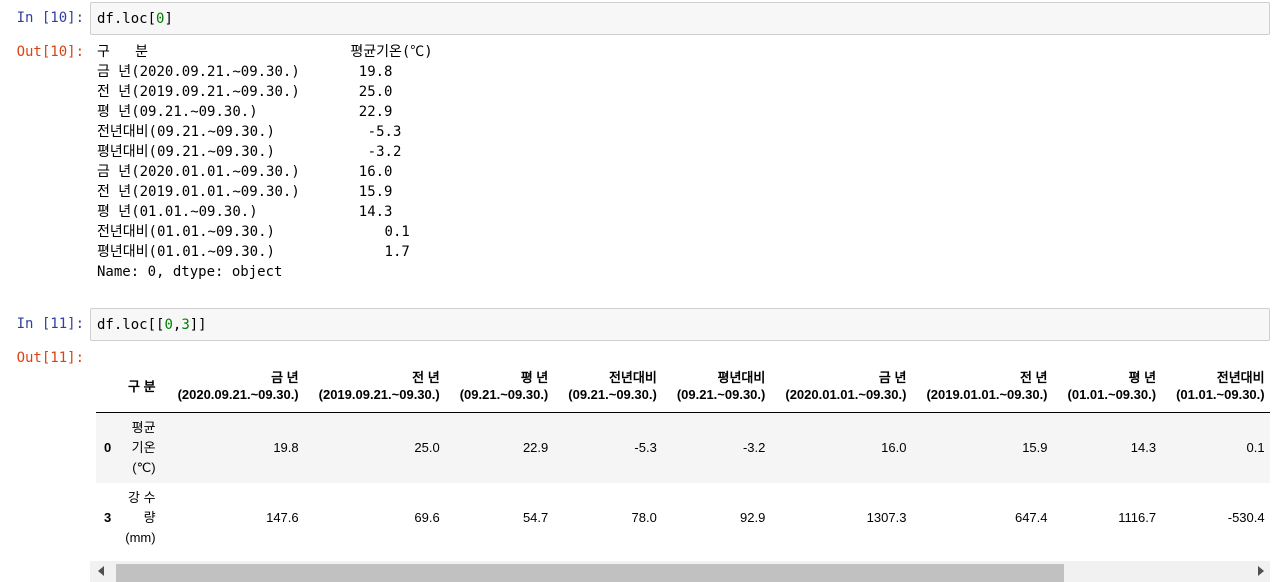  Describe the element at coordinates (644, 517) in the screenshot. I see `table-cell: 78.0` at that location.